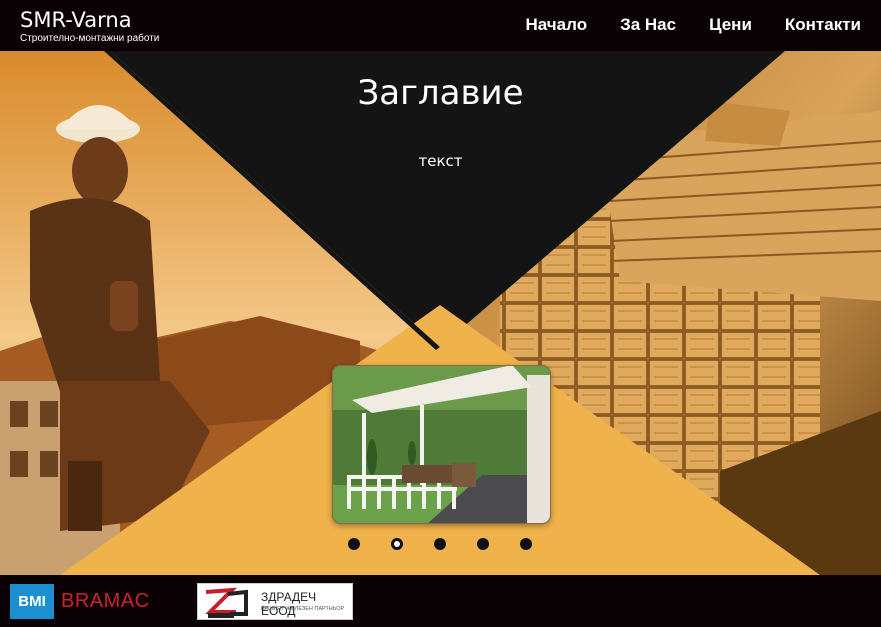 The image size is (881, 627). I want to click on nav-contacts: Контакти, so click(823, 25).